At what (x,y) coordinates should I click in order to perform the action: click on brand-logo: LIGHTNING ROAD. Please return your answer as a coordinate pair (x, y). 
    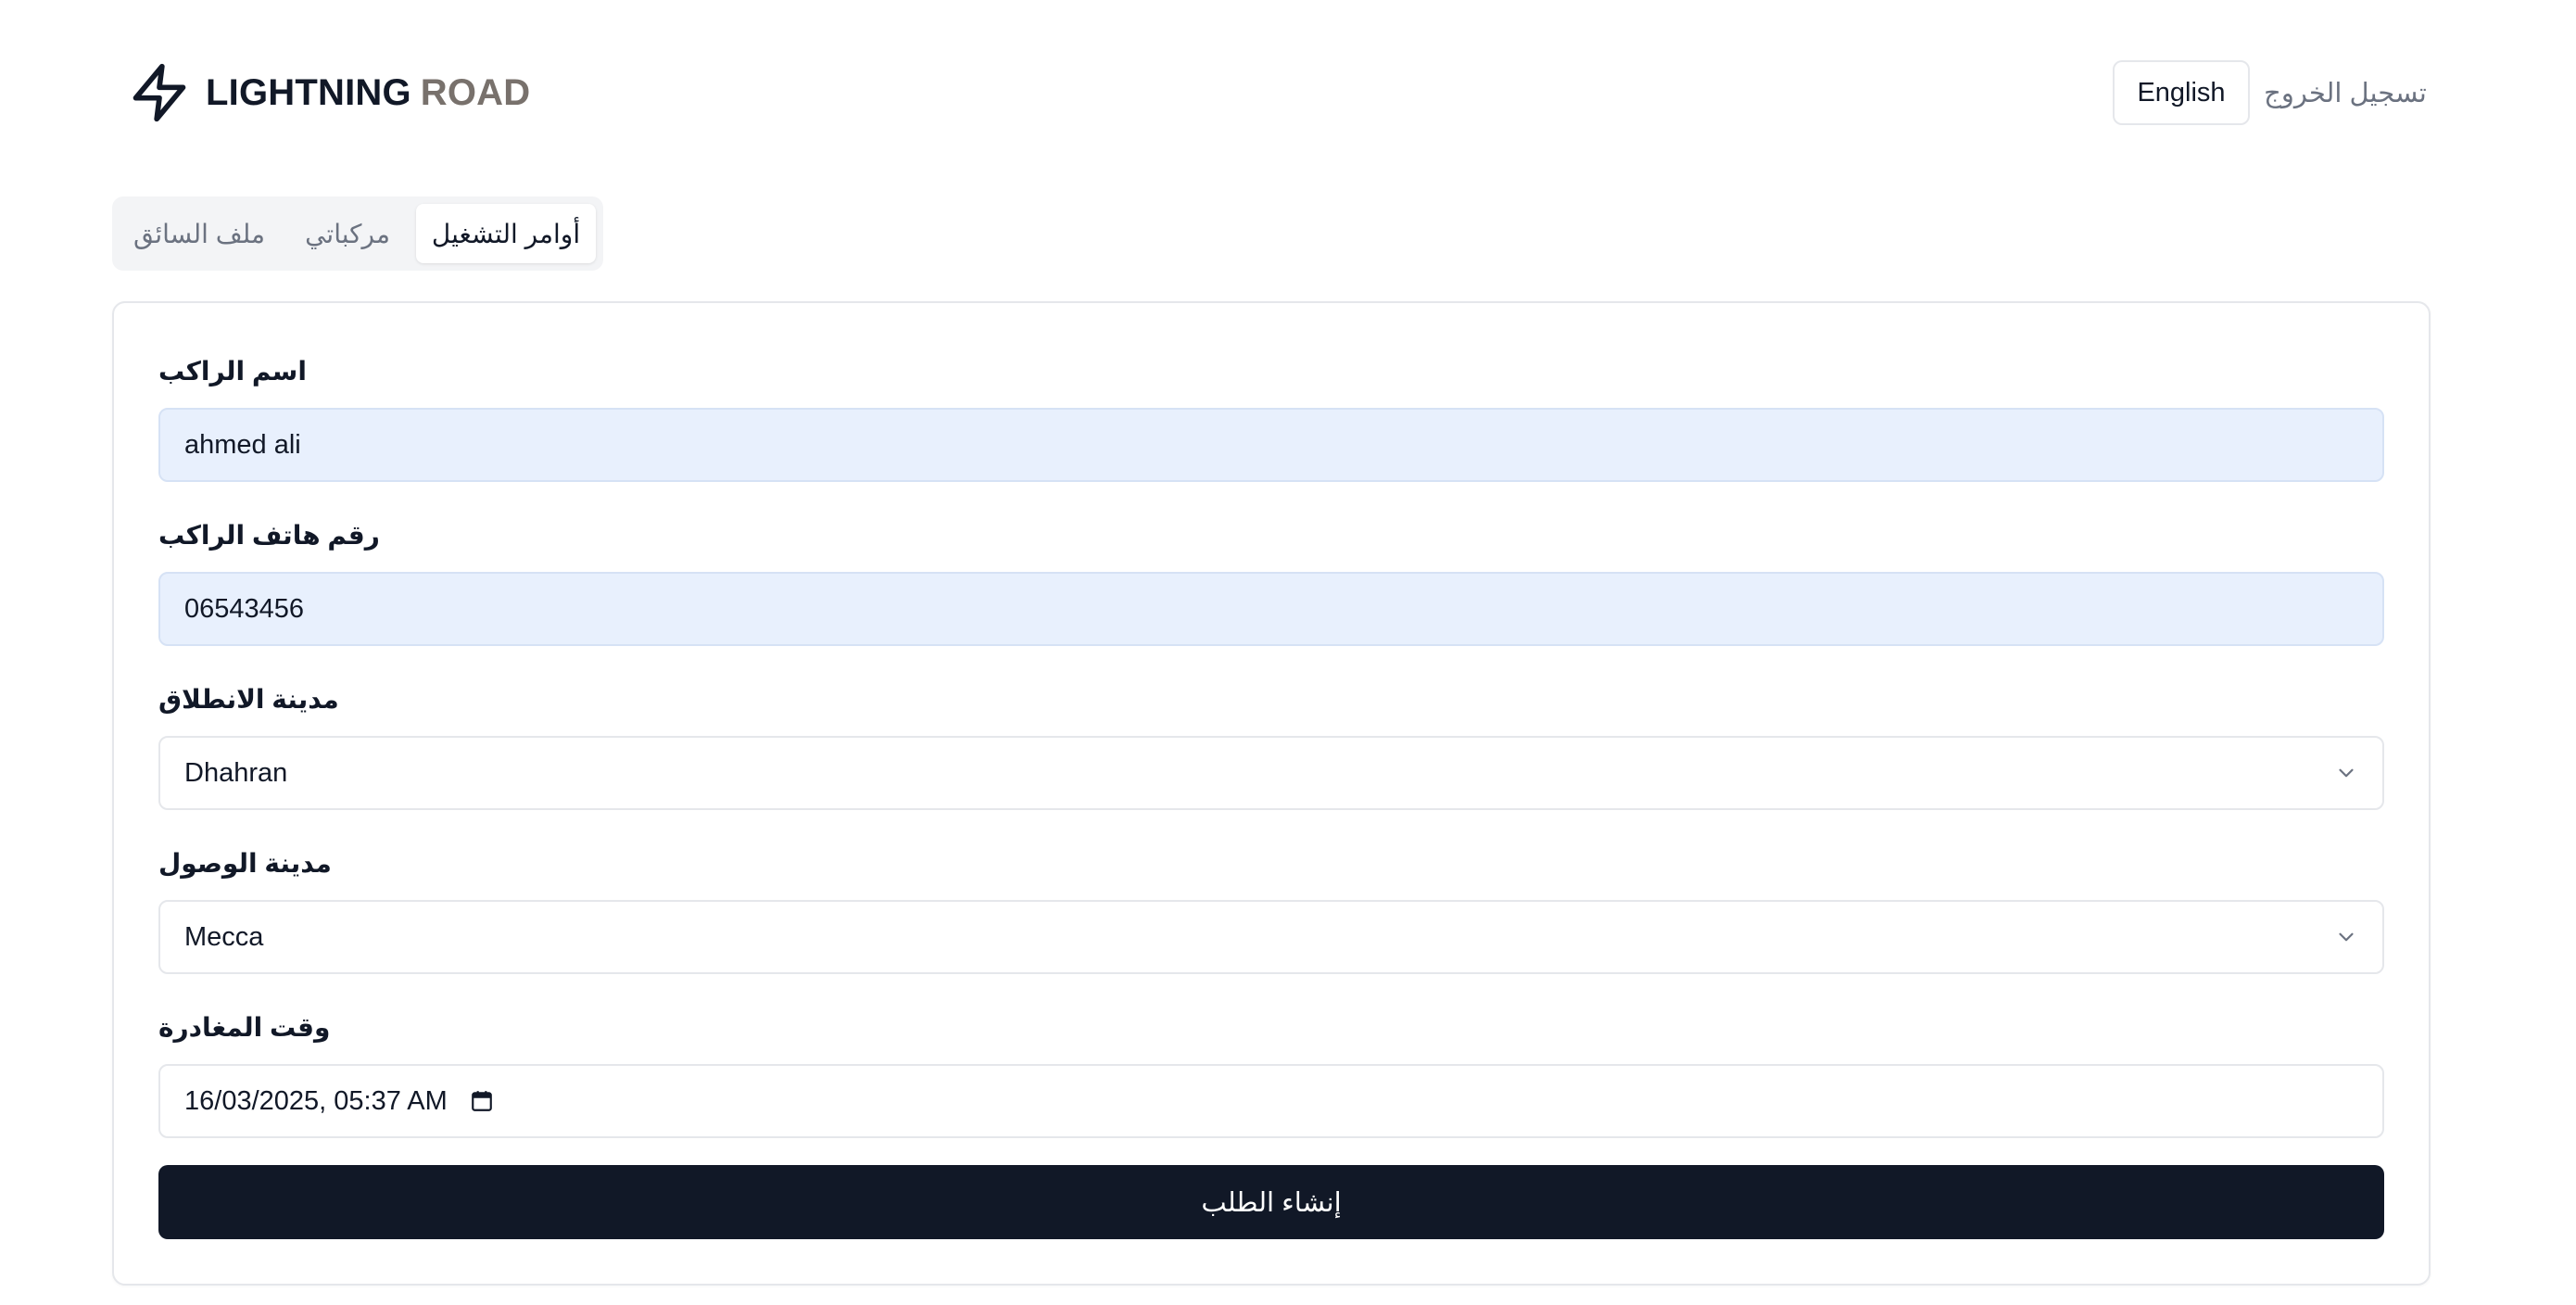
    Looking at the image, I should click on (329, 92).